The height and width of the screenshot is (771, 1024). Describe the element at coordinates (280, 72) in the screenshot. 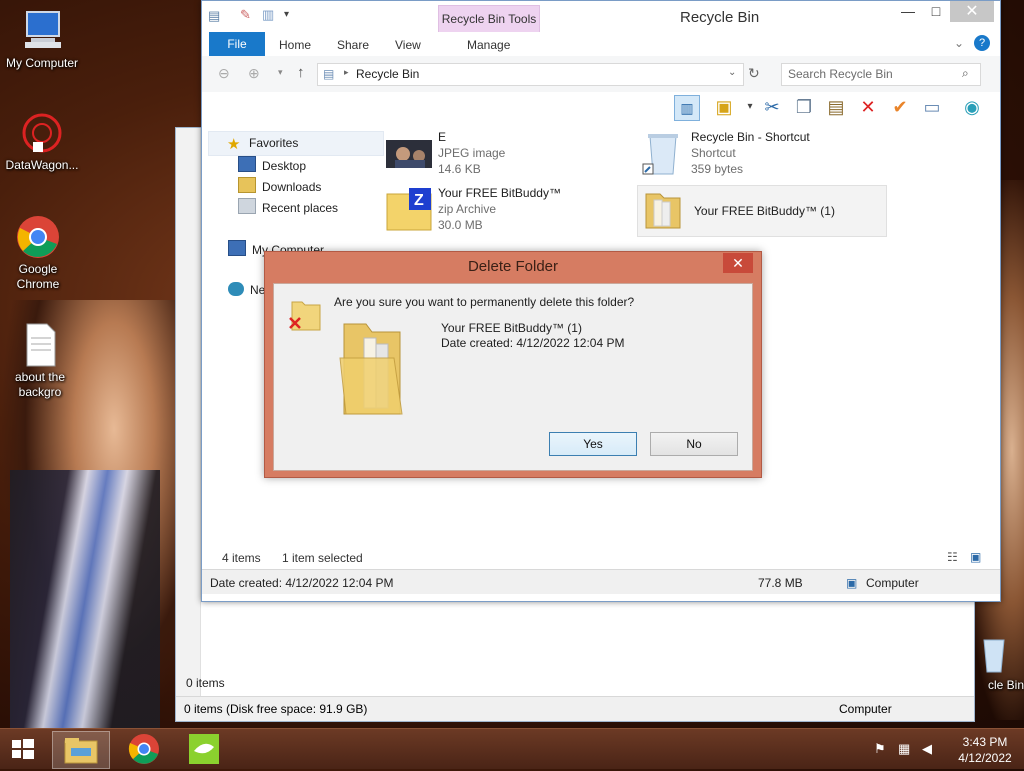

I see `recent-locations-icon: ▾` at that location.